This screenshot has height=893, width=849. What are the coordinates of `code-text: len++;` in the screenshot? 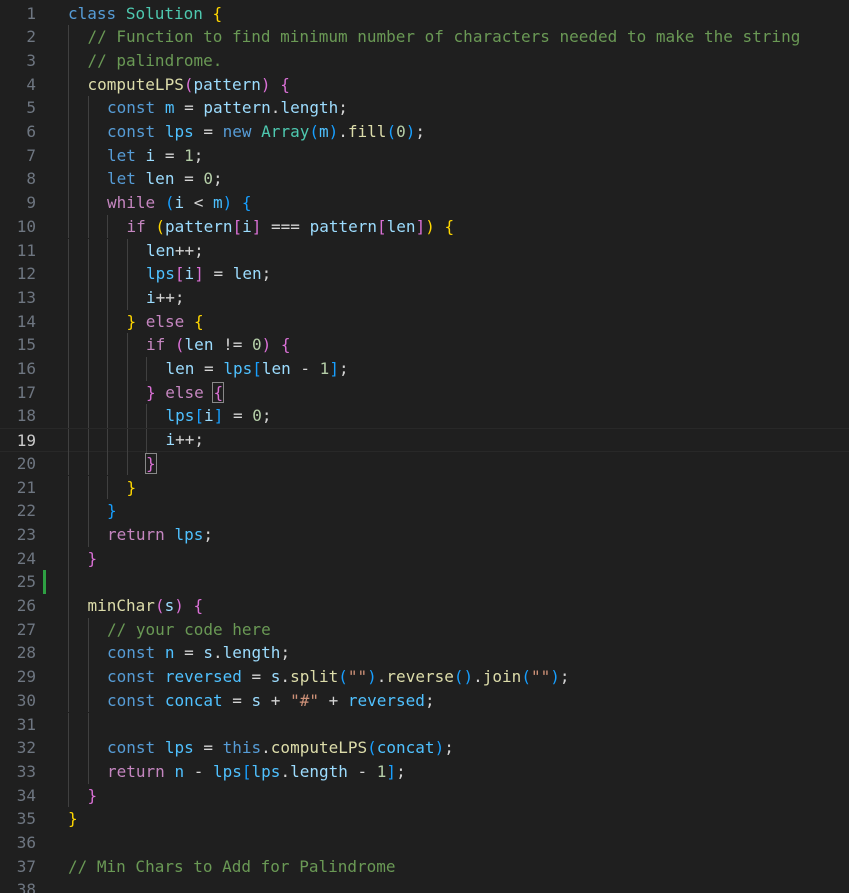 It's located at (175, 251).